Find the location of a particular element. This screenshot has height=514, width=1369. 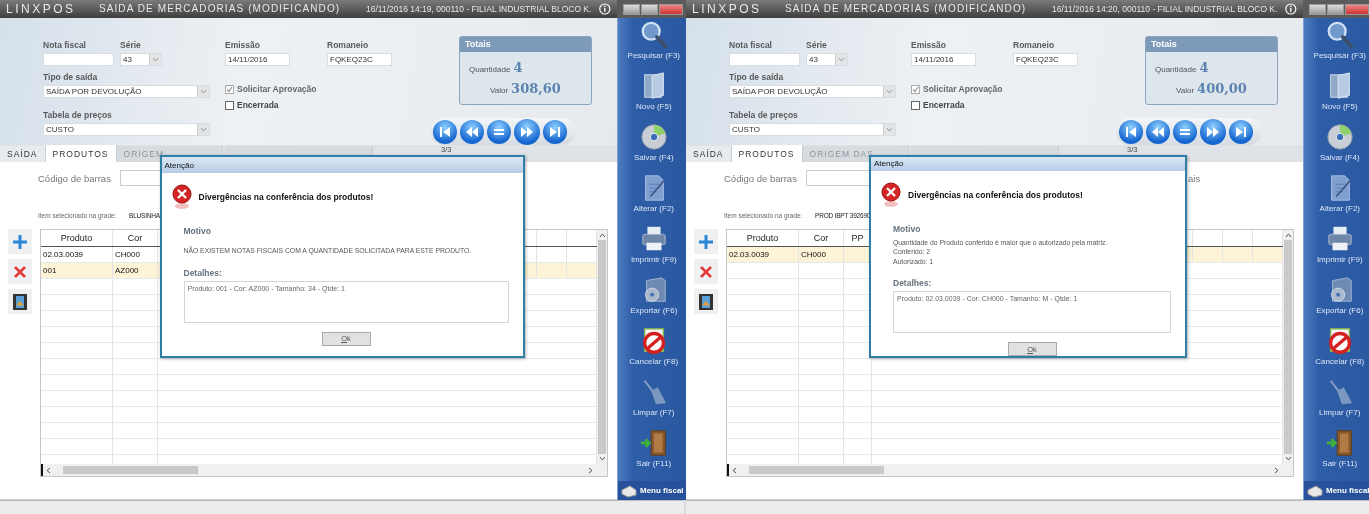

panel-title: Totais is located at coordinates (525, 44).